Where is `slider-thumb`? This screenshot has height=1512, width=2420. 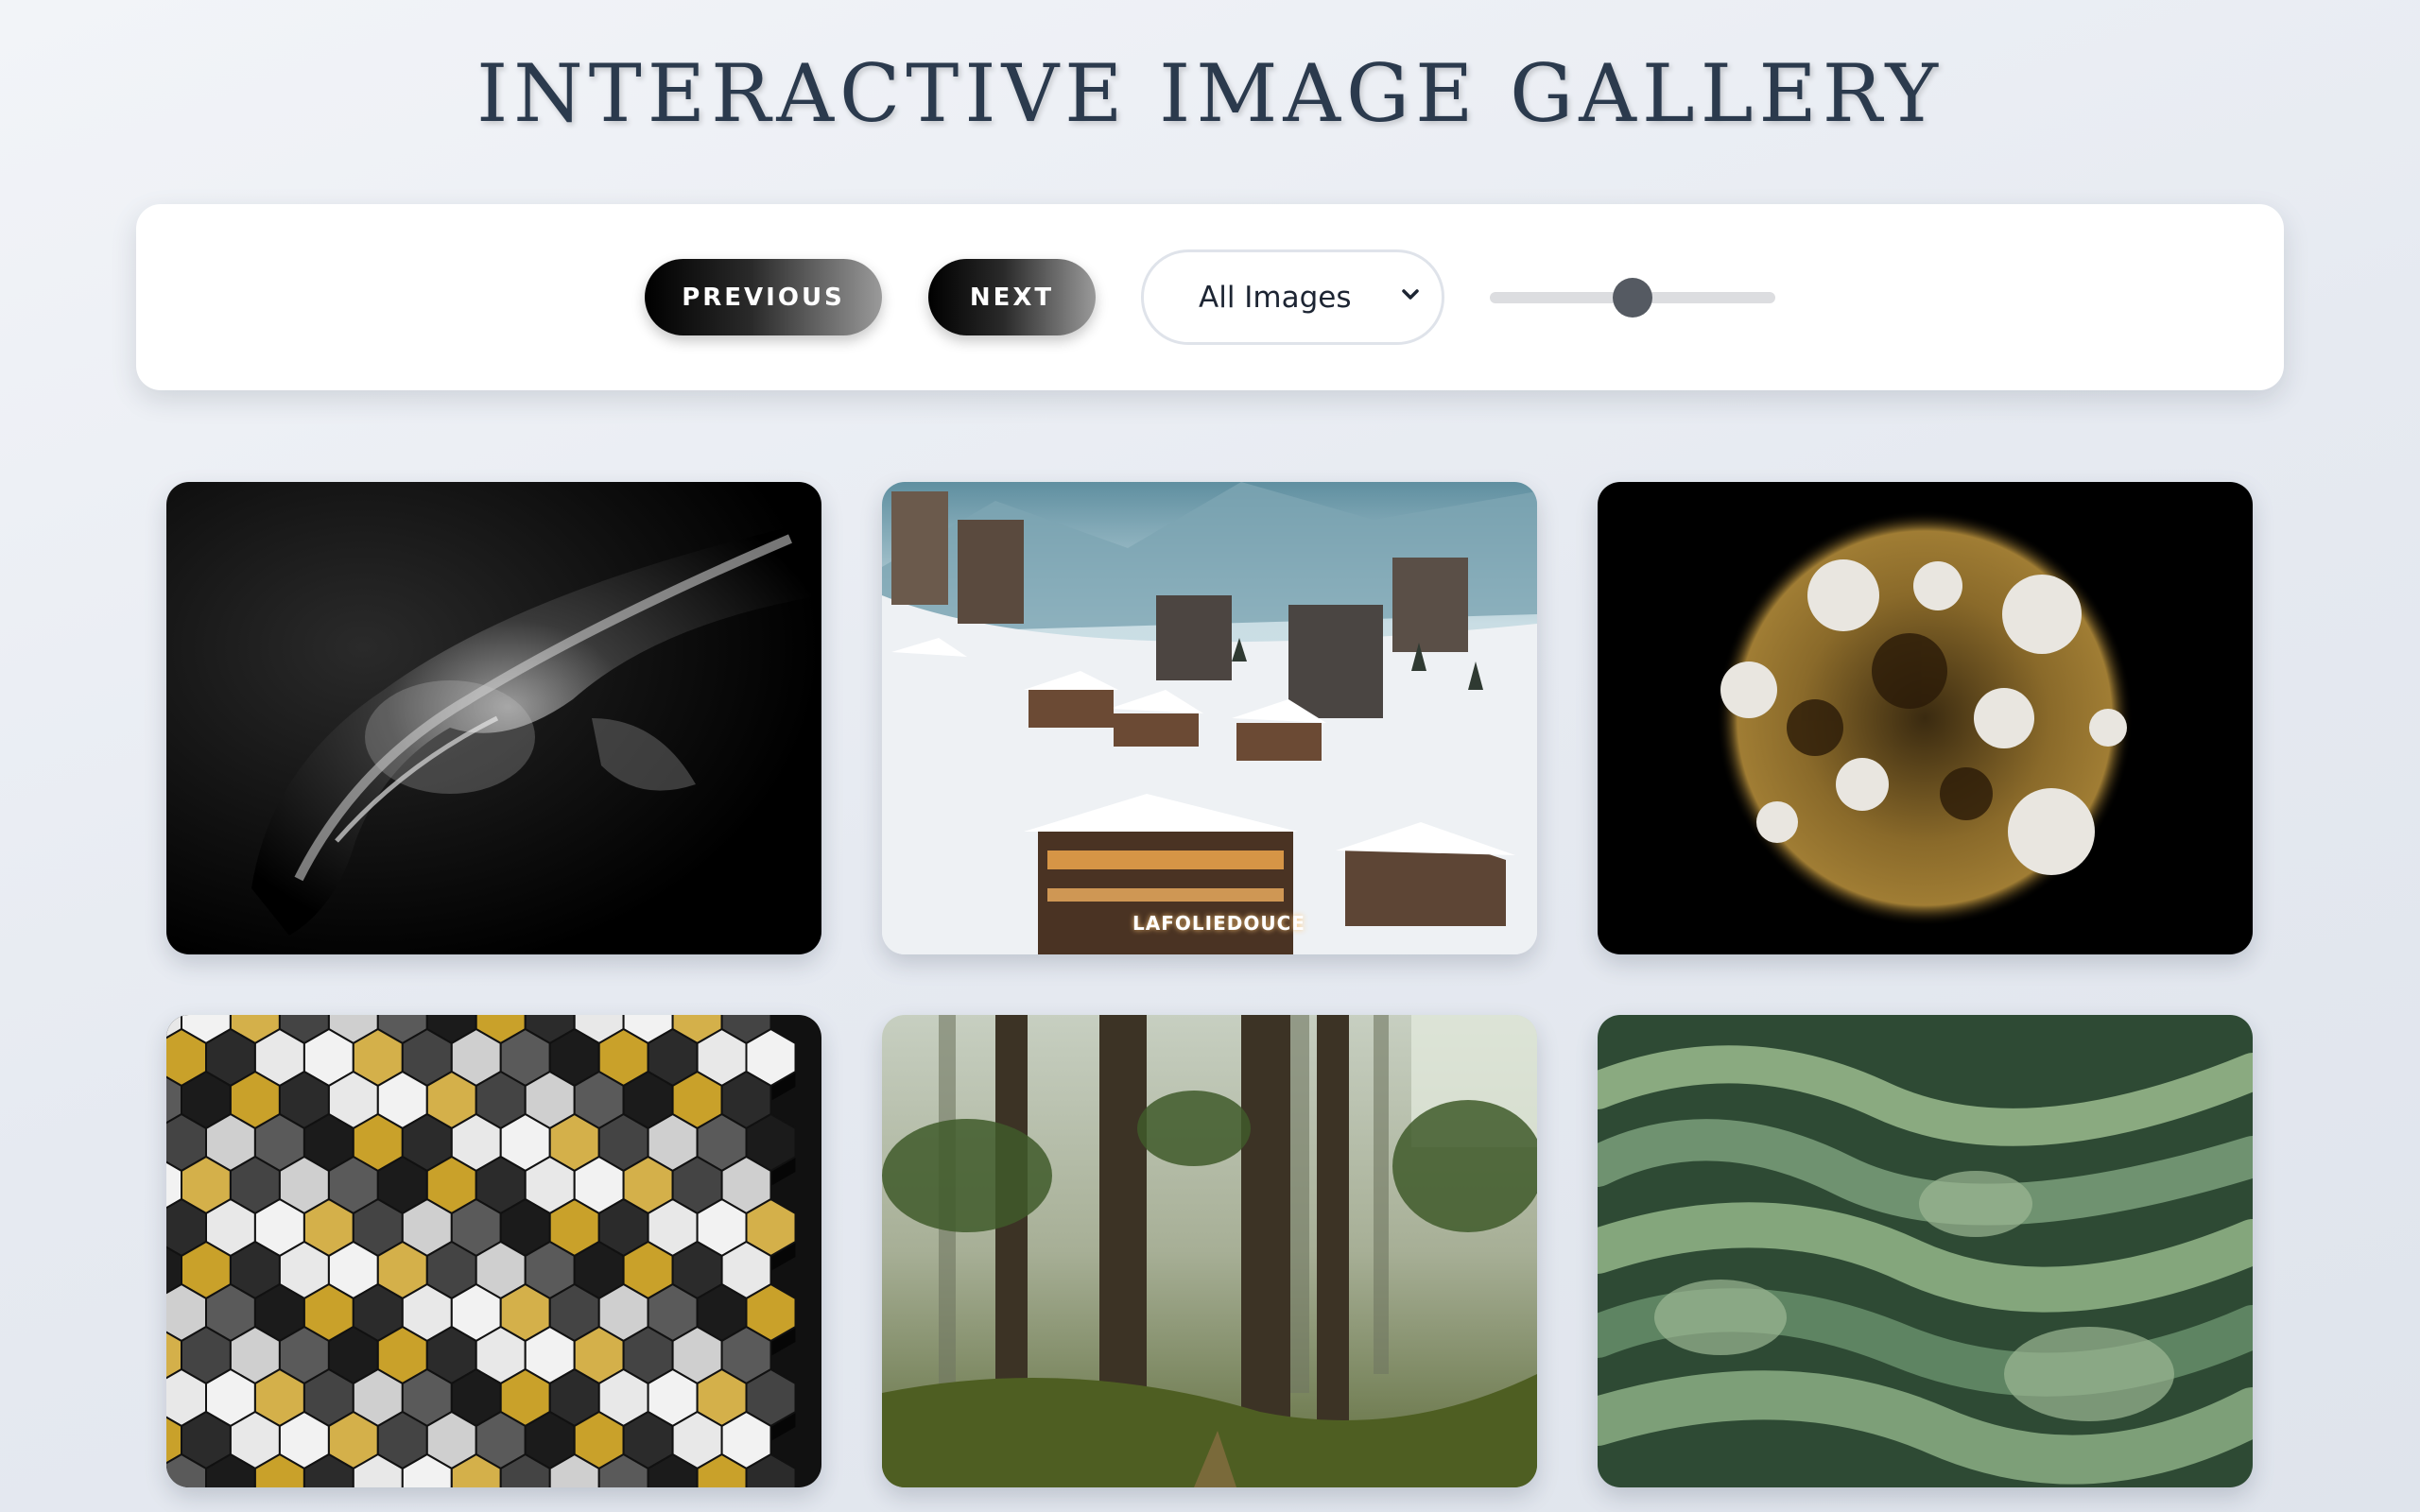
slider-thumb is located at coordinates (1632, 298).